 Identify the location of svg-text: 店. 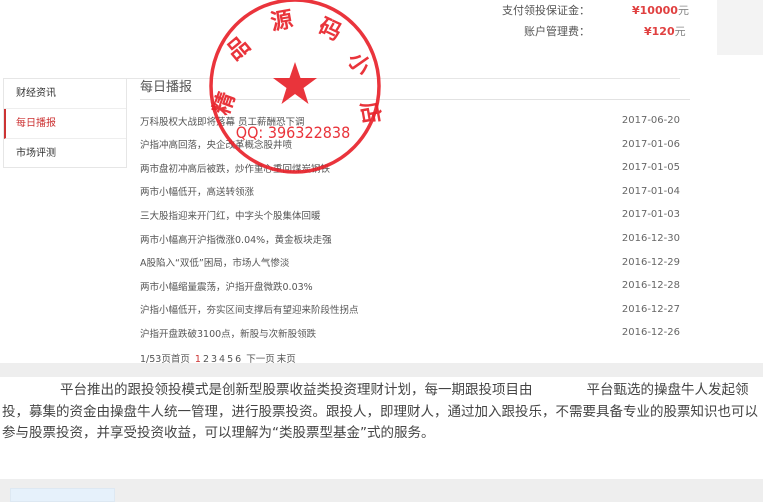
(369, 113).